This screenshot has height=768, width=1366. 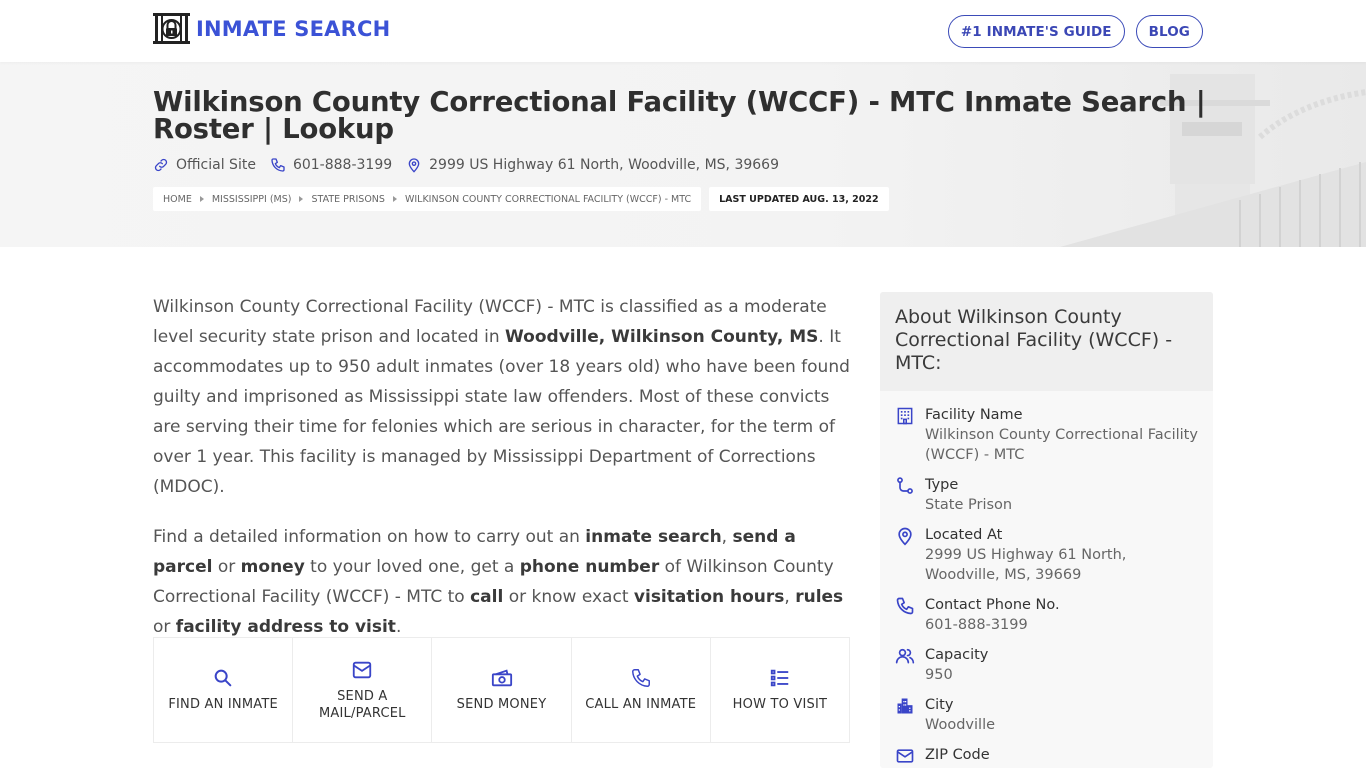 What do you see at coordinates (939, 705) in the screenshot?
I see `info-label: City` at bounding box center [939, 705].